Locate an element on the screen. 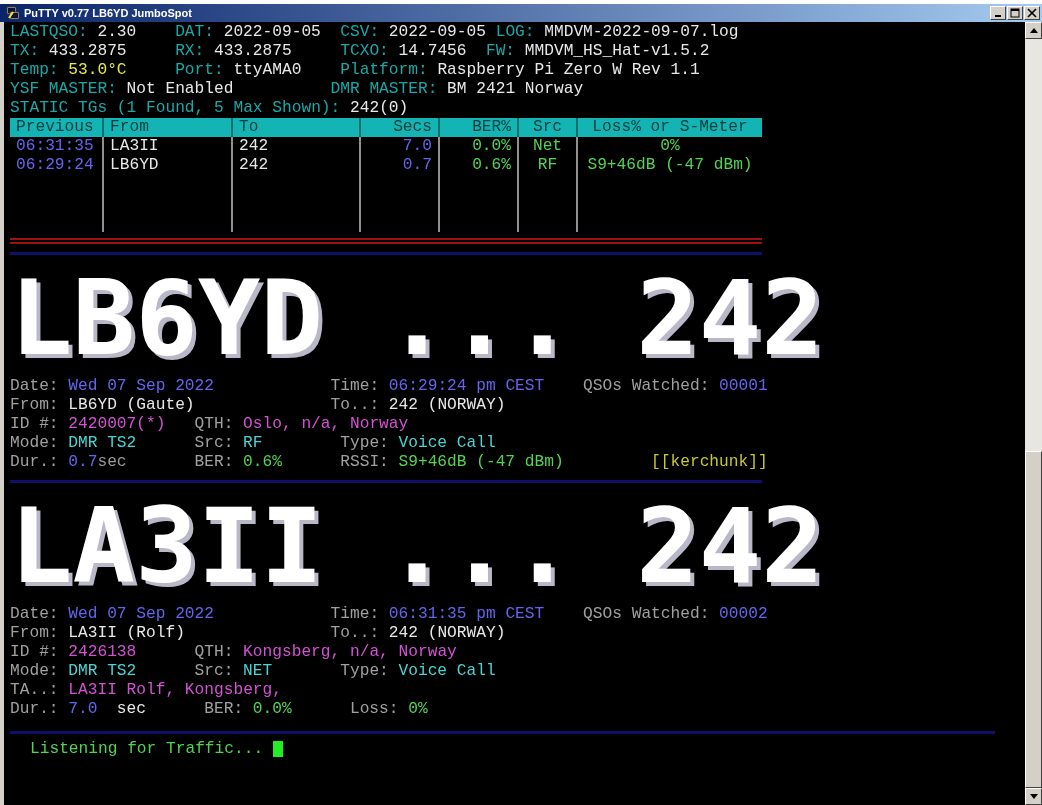 The width and height of the screenshot is (1042, 805). table-cell-text: S9+46dB (-47 dBm) is located at coordinates (670, 165).